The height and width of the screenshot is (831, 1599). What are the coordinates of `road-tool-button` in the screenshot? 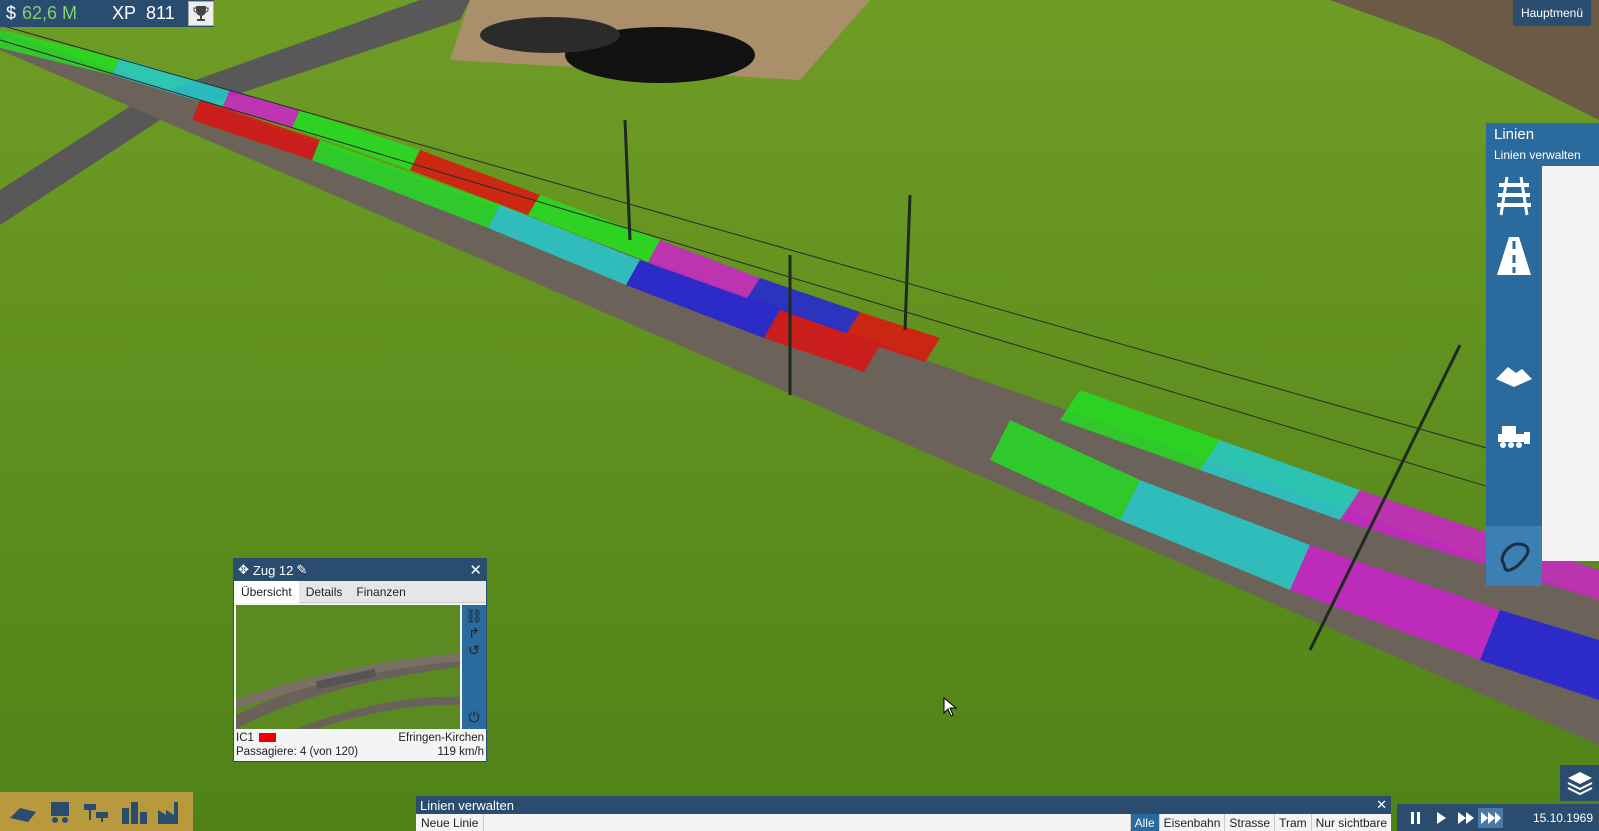 It's located at (1514, 256).